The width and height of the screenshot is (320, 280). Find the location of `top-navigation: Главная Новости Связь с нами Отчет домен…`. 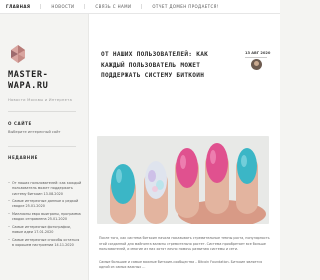

top-navigation: Главная Новости Связь с нами Отчет домен… is located at coordinates (140, 7).